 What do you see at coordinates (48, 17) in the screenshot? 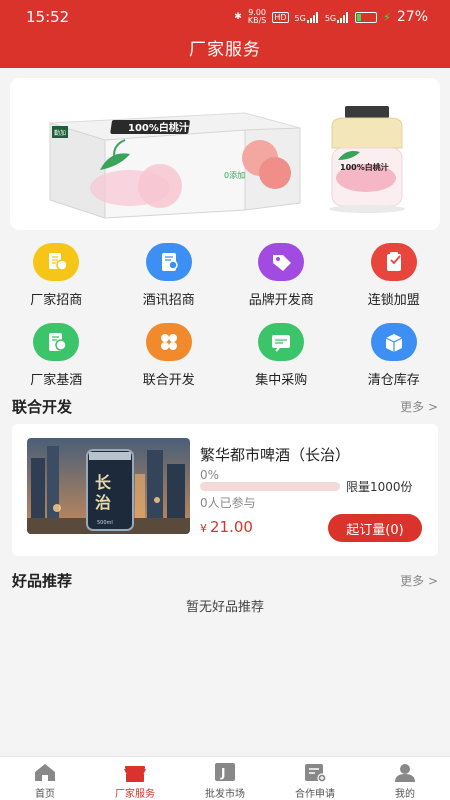
I see `status-time: 15:52` at bounding box center [48, 17].